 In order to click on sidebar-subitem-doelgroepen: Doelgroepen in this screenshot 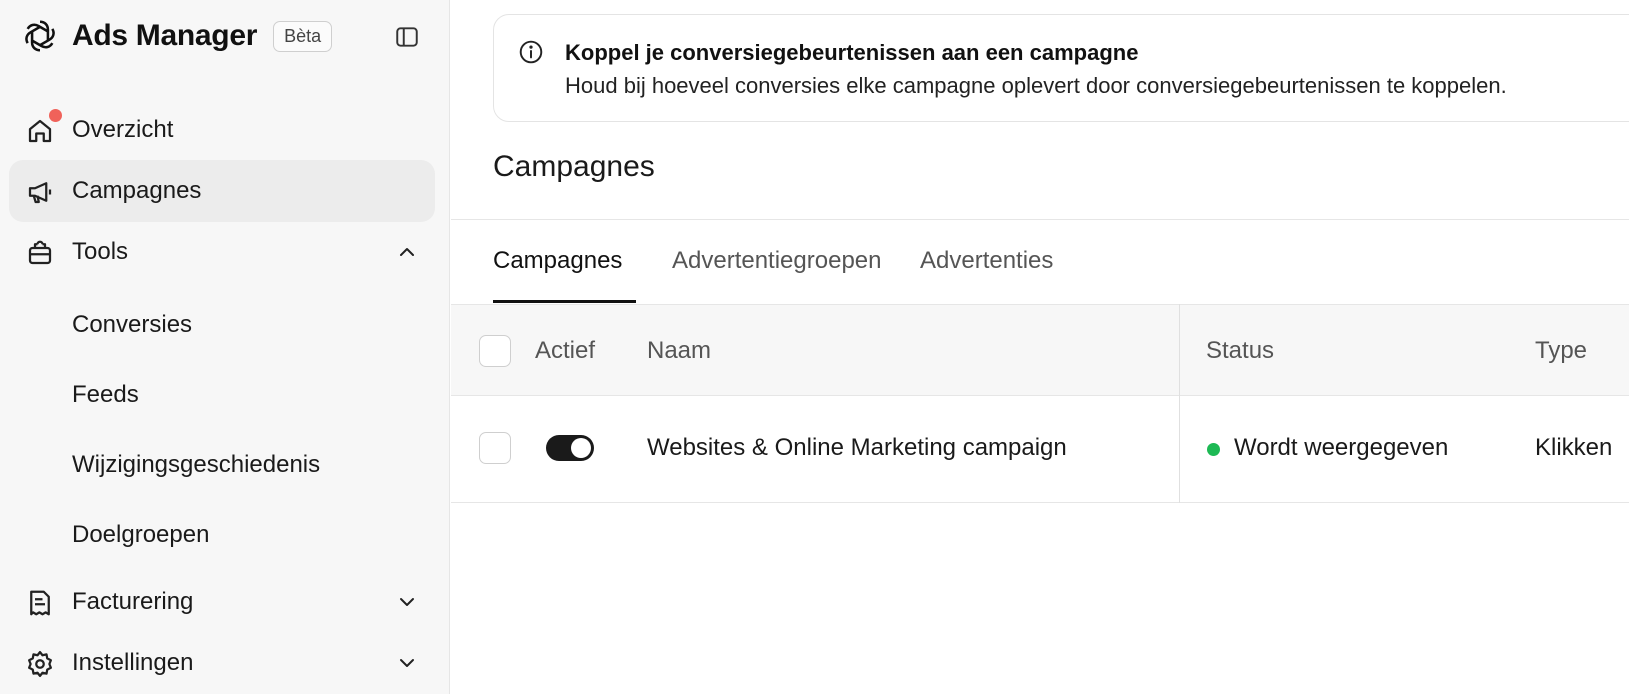, I will do `click(140, 535)`.